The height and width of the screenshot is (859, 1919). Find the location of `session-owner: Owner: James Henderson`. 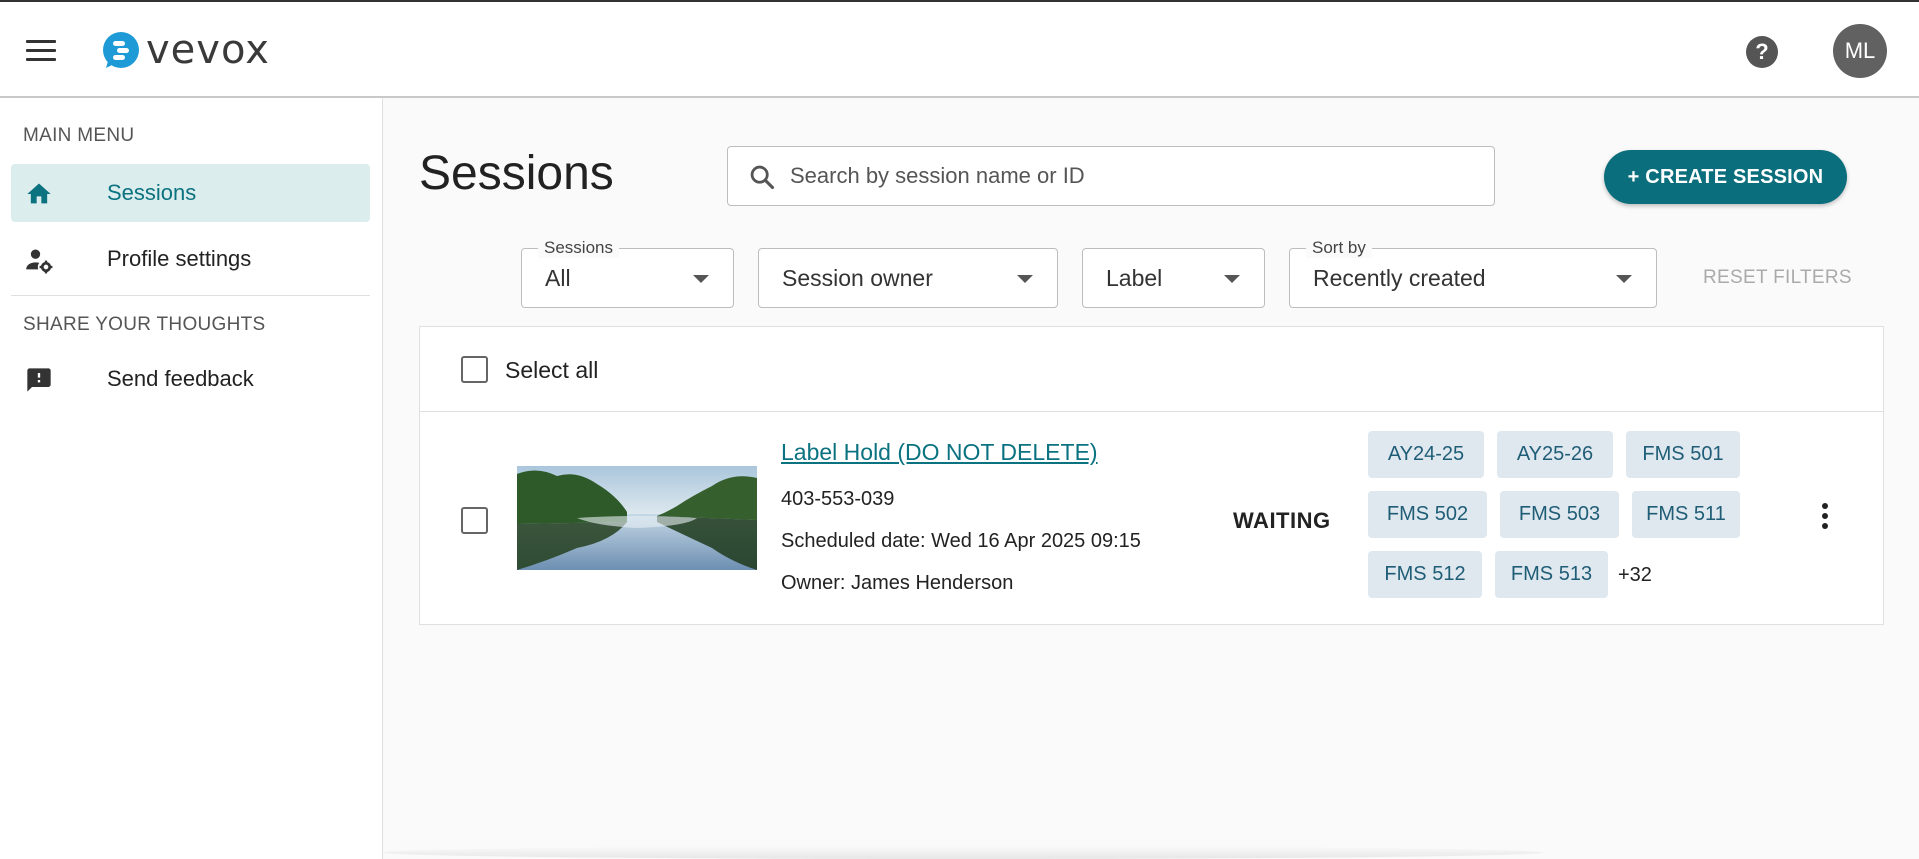

session-owner: Owner: James Henderson is located at coordinates (897, 583).